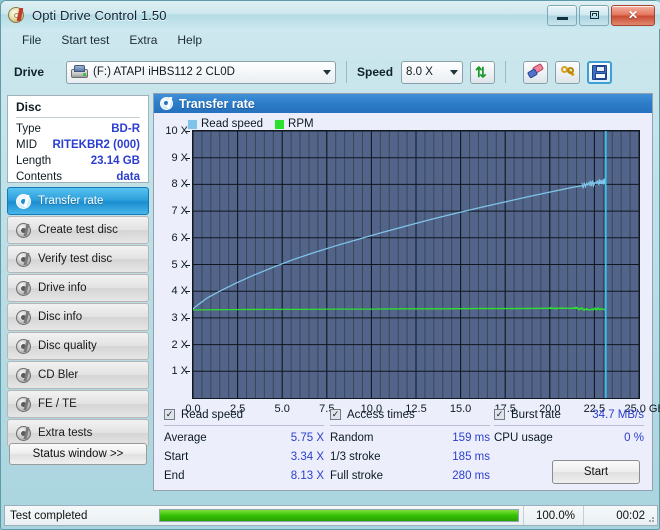 This screenshot has height=530, width=660. Describe the element at coordinates (355, 457) in the screenshot. I see `third-stroke-label: 1/3 stroke` at that location.